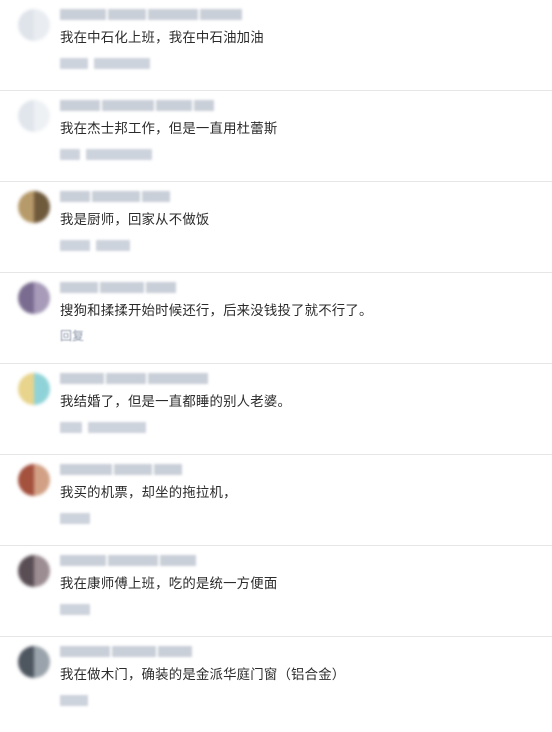 This screenshot has height=732, width=552. What do you see at coordinates (276, 684) in the screenshot?
I see `comment-item: 我在做木门，确装的是金派华庭门窗（铝合金）` at bounding box center [276, 684].